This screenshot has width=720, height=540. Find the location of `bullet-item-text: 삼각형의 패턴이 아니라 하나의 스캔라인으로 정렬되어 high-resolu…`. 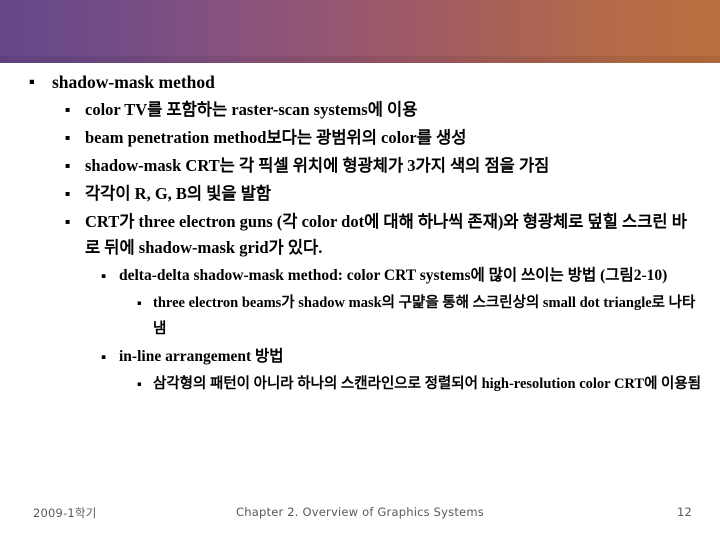

bullet-item-text: 삼각형의 패턴이 아니라 하나의 스캔라인으로 정렬되어 high-resolu… is located at coordinates (427, 384).